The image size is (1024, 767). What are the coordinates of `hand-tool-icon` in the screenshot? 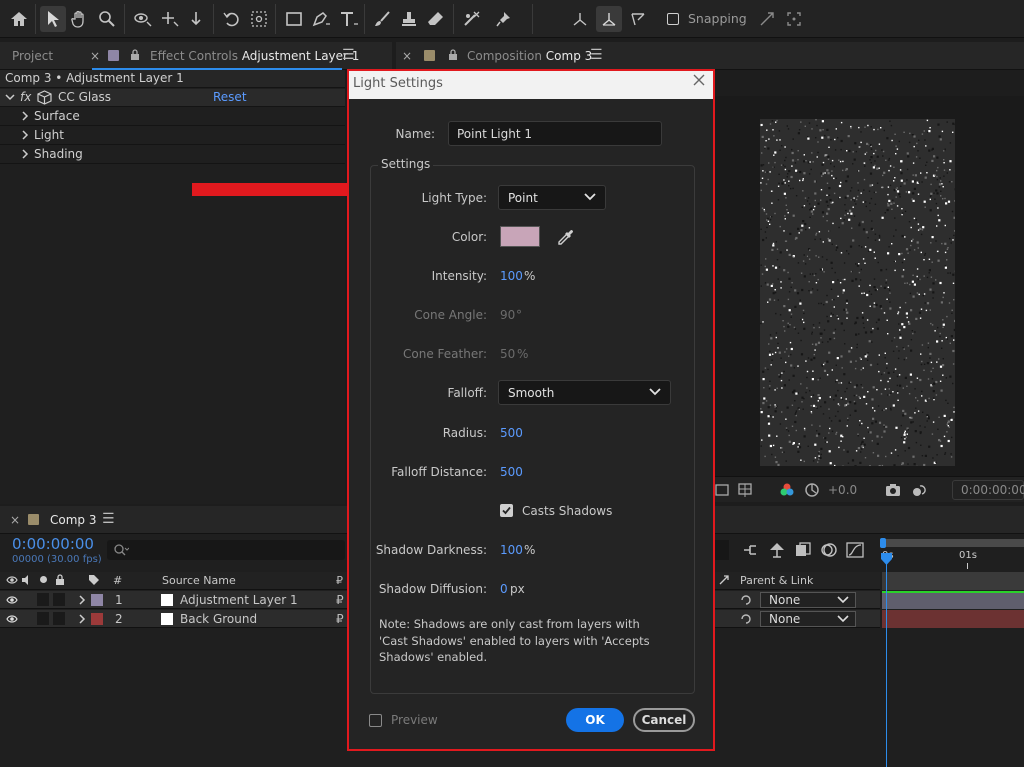 It's located at (80, 19).